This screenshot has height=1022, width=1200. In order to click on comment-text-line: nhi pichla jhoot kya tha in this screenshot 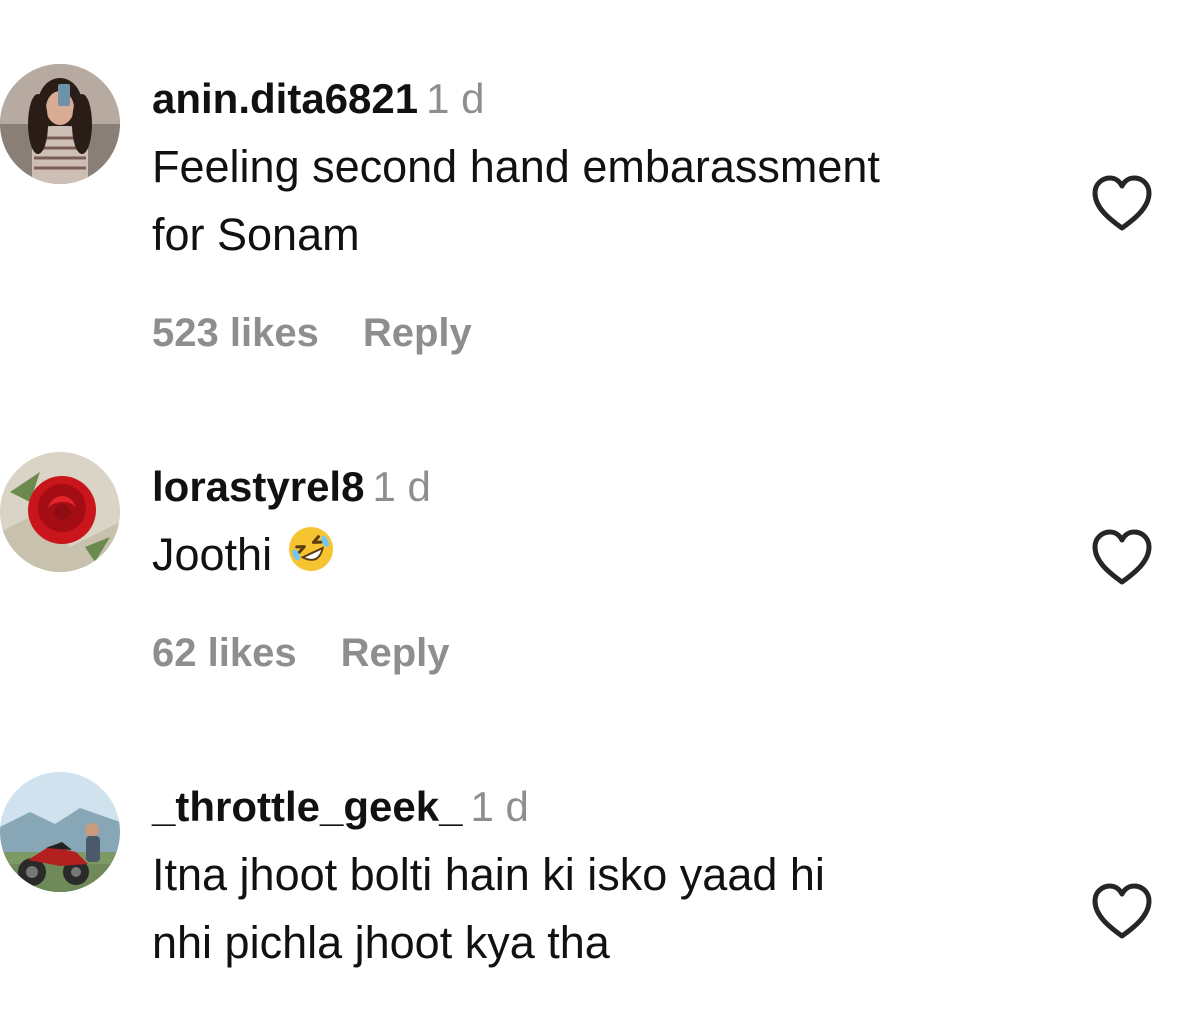, I will do `click(381, 942)`.